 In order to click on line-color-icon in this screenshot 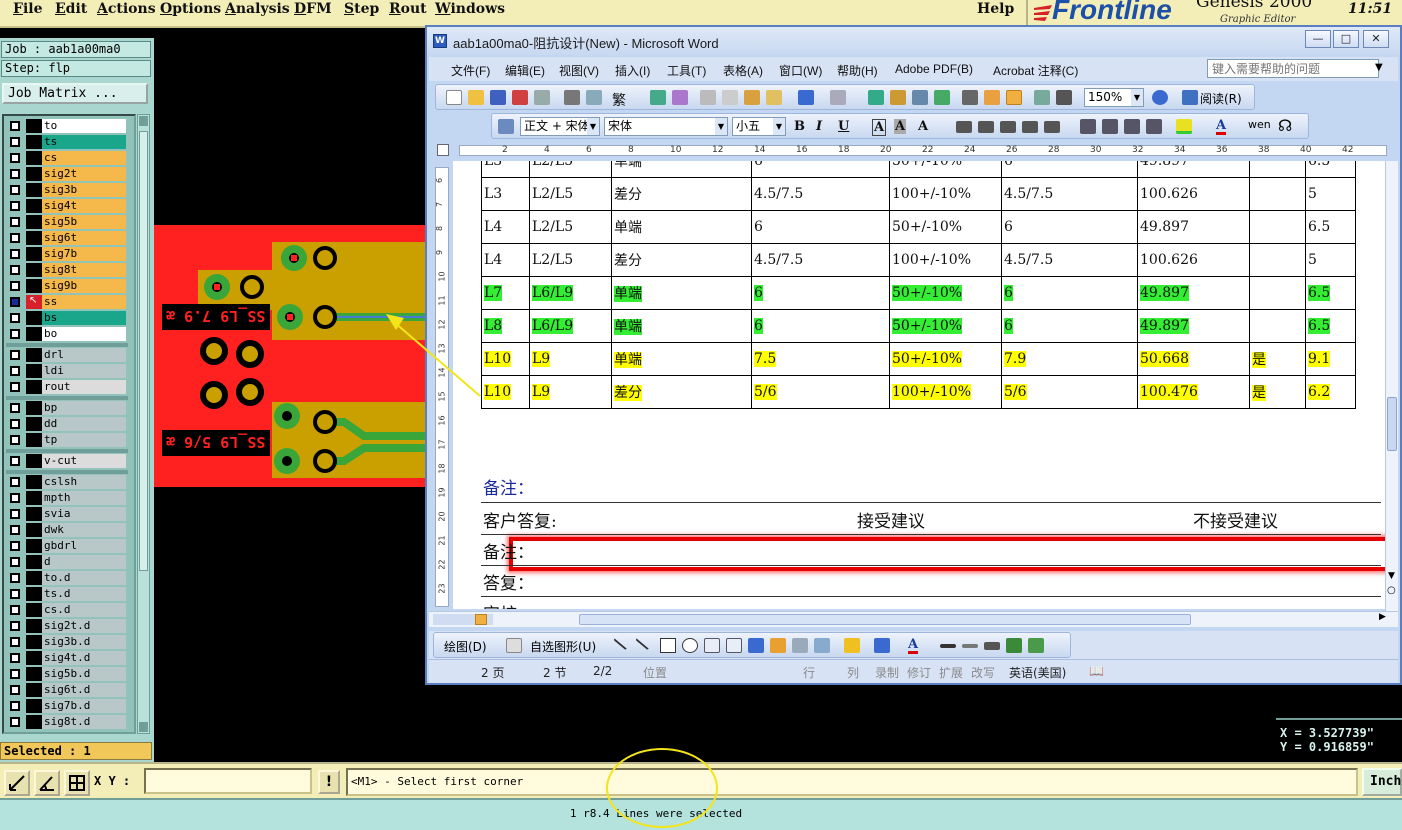, I will do `click(882, 645)`.